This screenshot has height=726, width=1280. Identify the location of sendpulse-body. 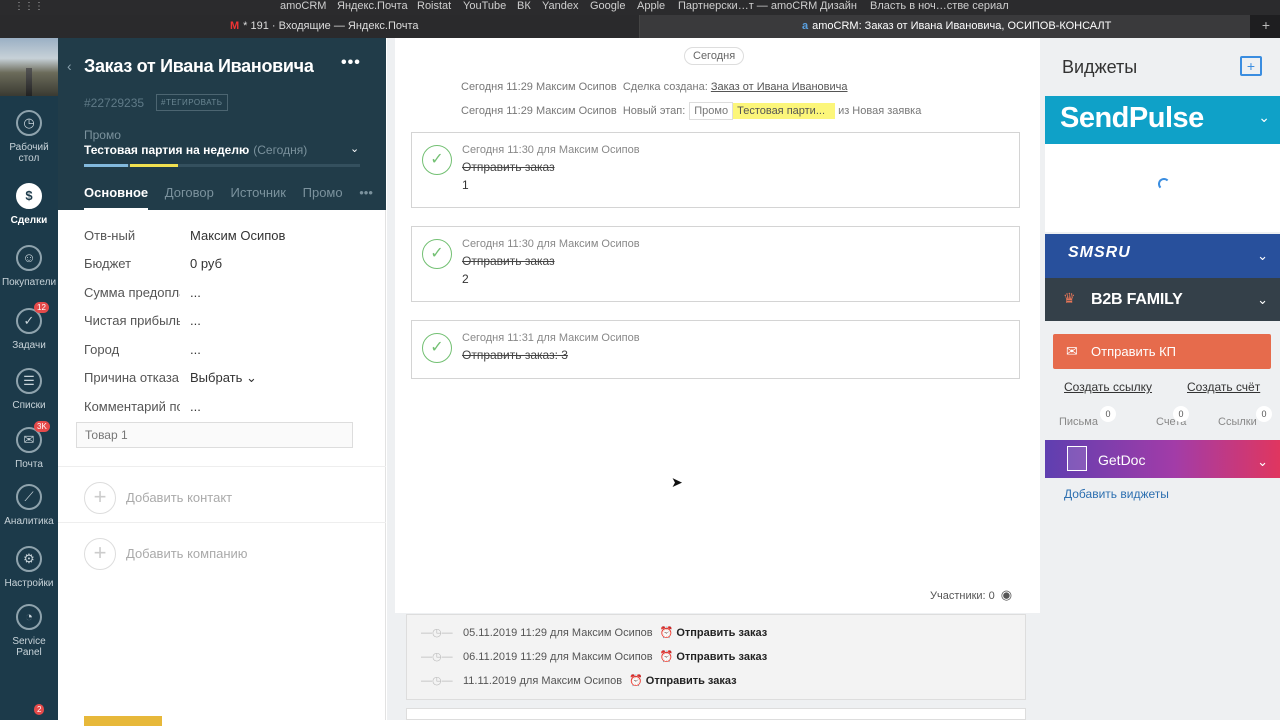
(1162, 188).